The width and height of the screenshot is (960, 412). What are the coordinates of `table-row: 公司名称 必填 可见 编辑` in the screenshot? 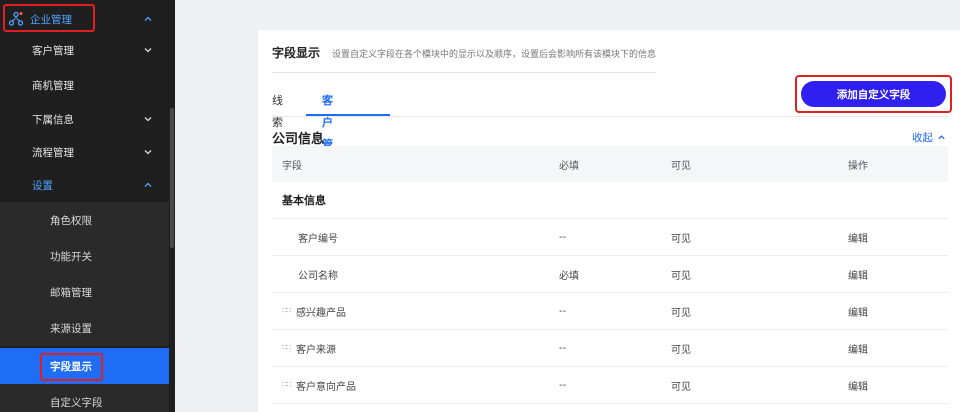 It's located at (610, 274).